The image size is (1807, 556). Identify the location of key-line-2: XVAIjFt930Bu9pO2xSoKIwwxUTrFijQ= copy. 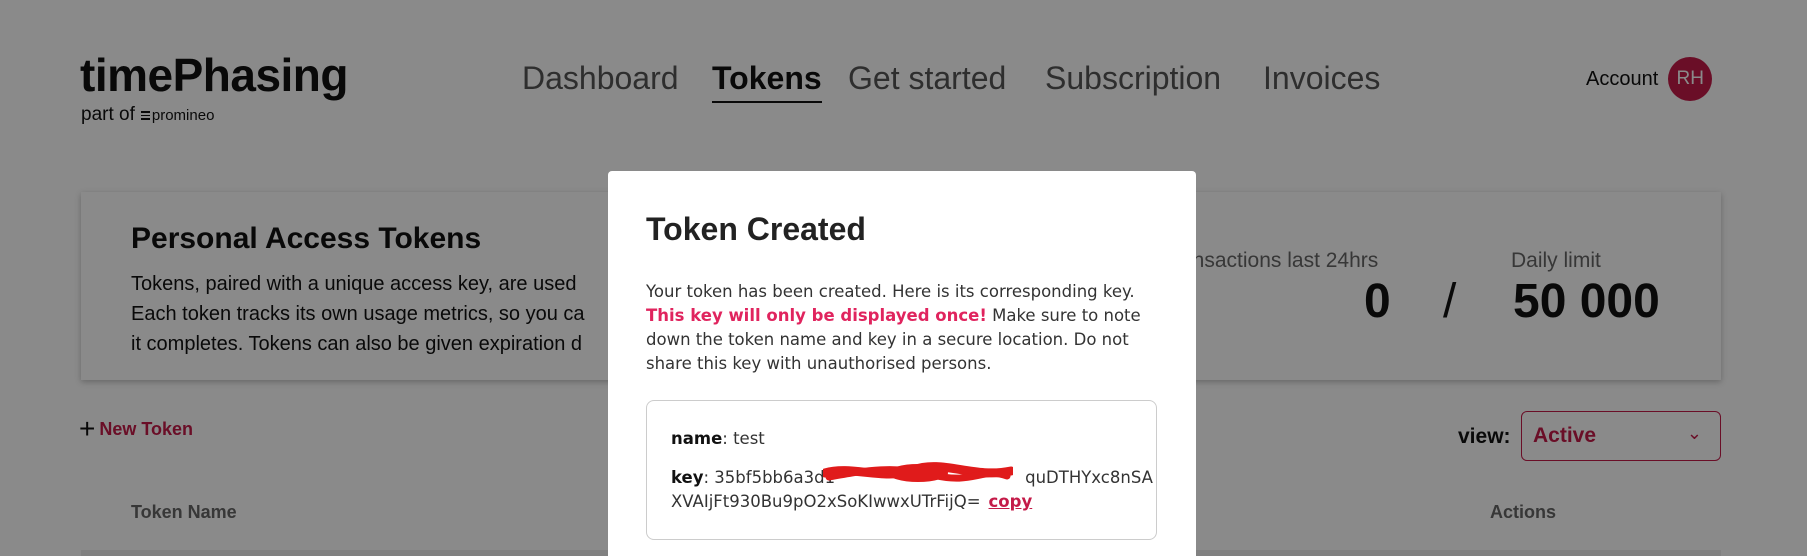
(906, 502).